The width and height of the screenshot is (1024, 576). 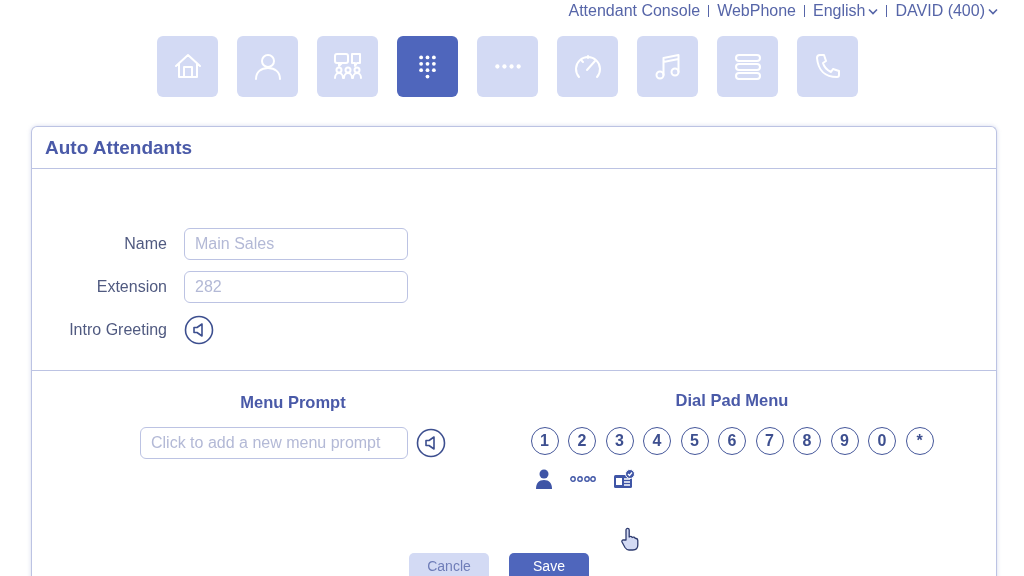 What do you see at coordinates (919, 441) in the screenshot?
I see `dial-key: *` at bounding box center [919, 441].